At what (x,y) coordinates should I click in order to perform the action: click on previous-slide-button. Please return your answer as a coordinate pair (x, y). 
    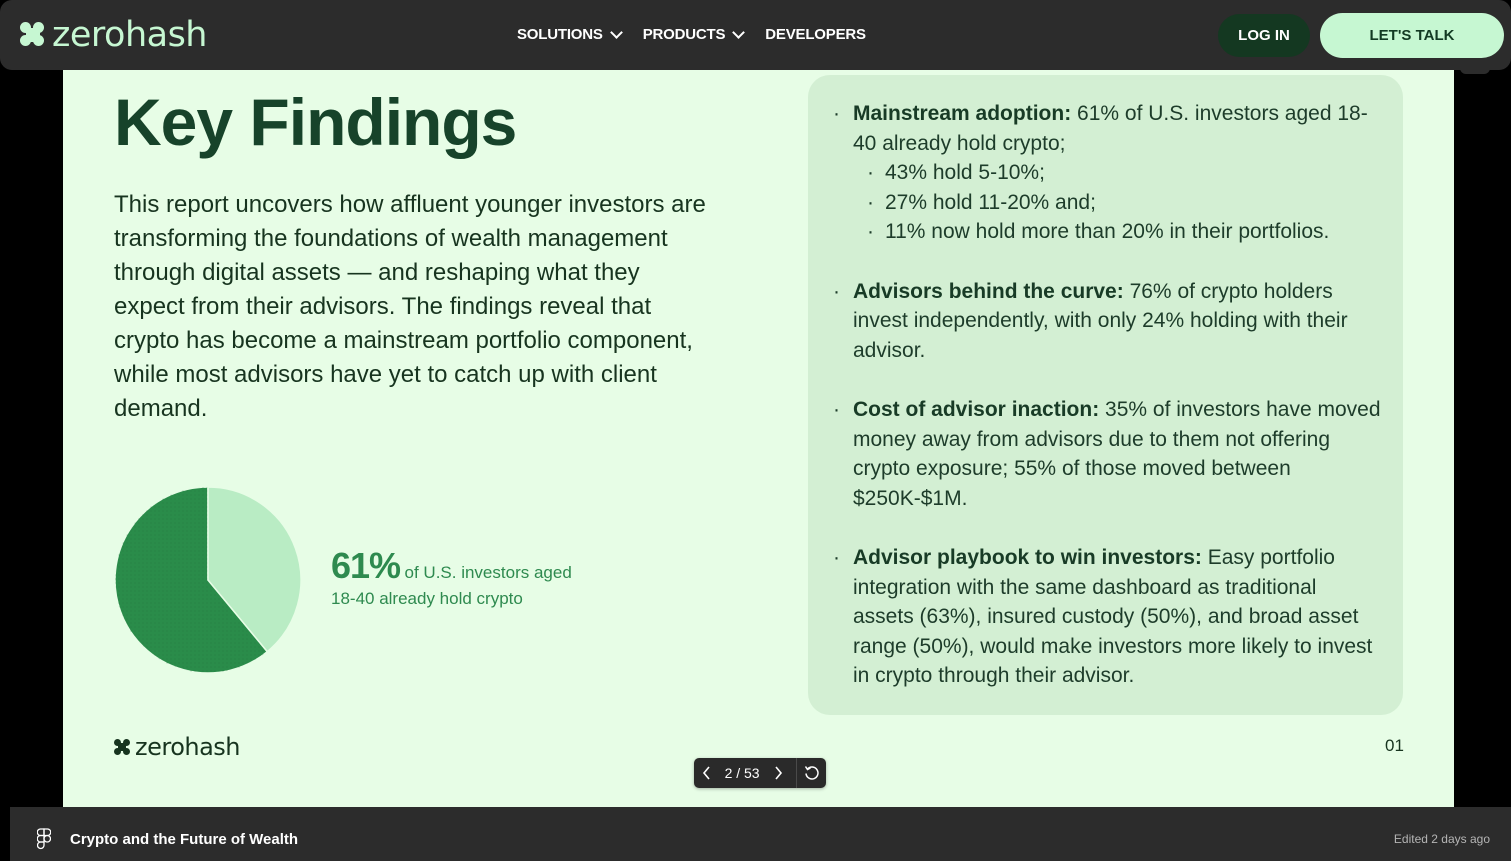
    Looking at the image, I should click on (706, 773).